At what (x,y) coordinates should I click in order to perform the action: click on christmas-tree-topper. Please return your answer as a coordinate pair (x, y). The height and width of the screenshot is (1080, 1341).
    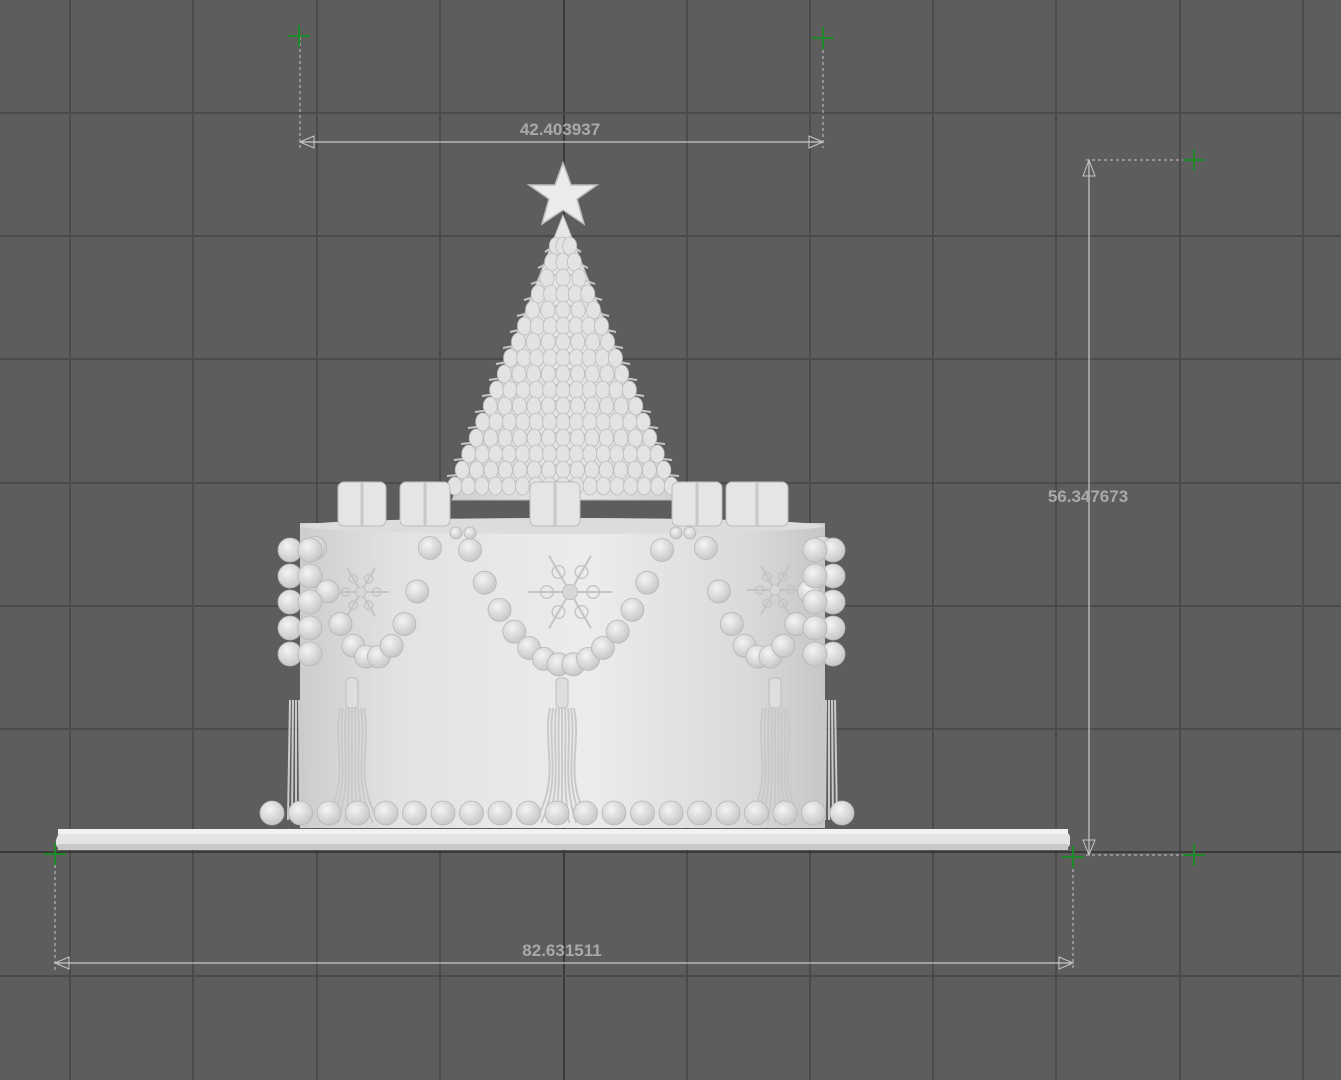
    Looking at the image, I should click on (563, 357).